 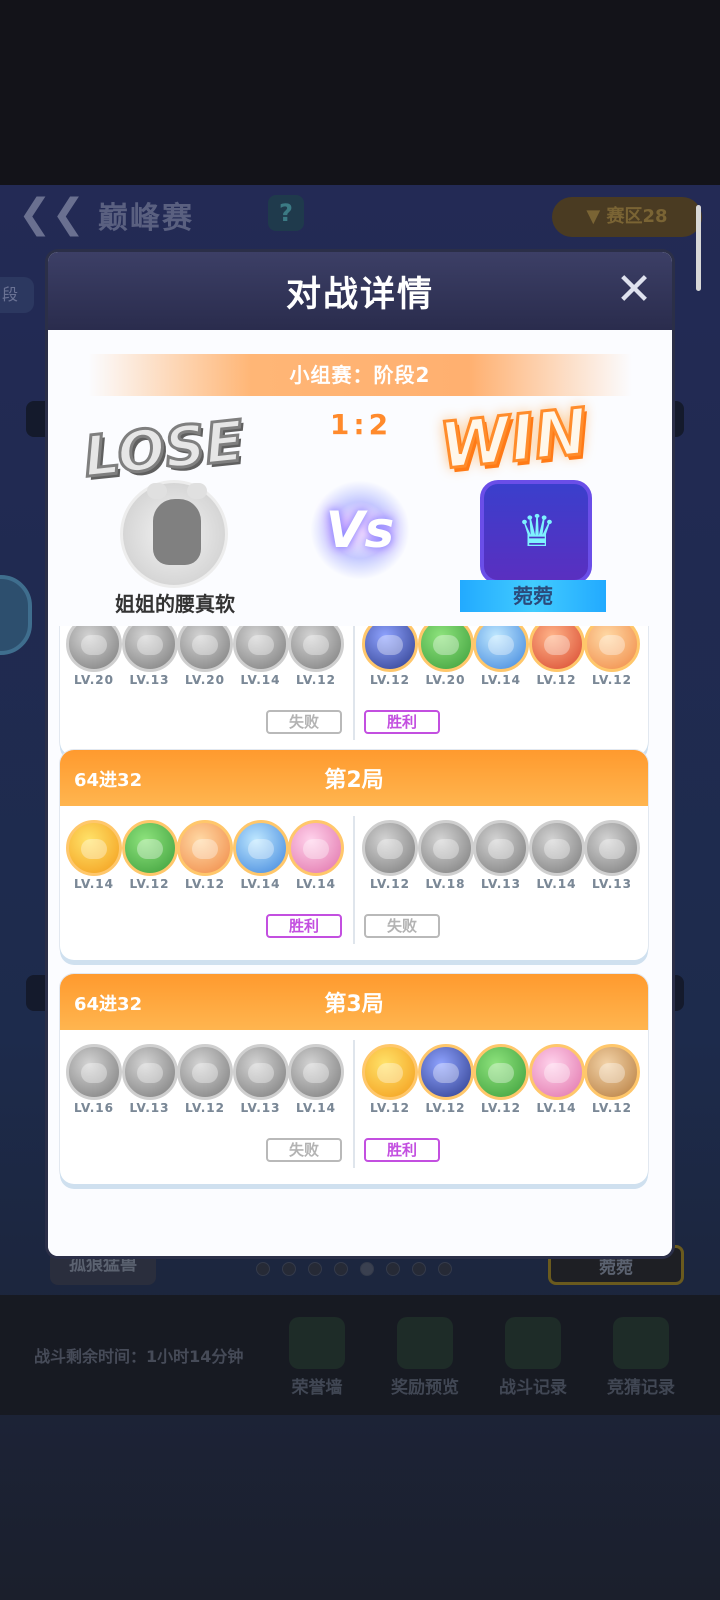 What do you see at coordinates (354, 778) in the screenshot?
I see `round-header: 64进32 第2局` at bounding box center [354, 778].